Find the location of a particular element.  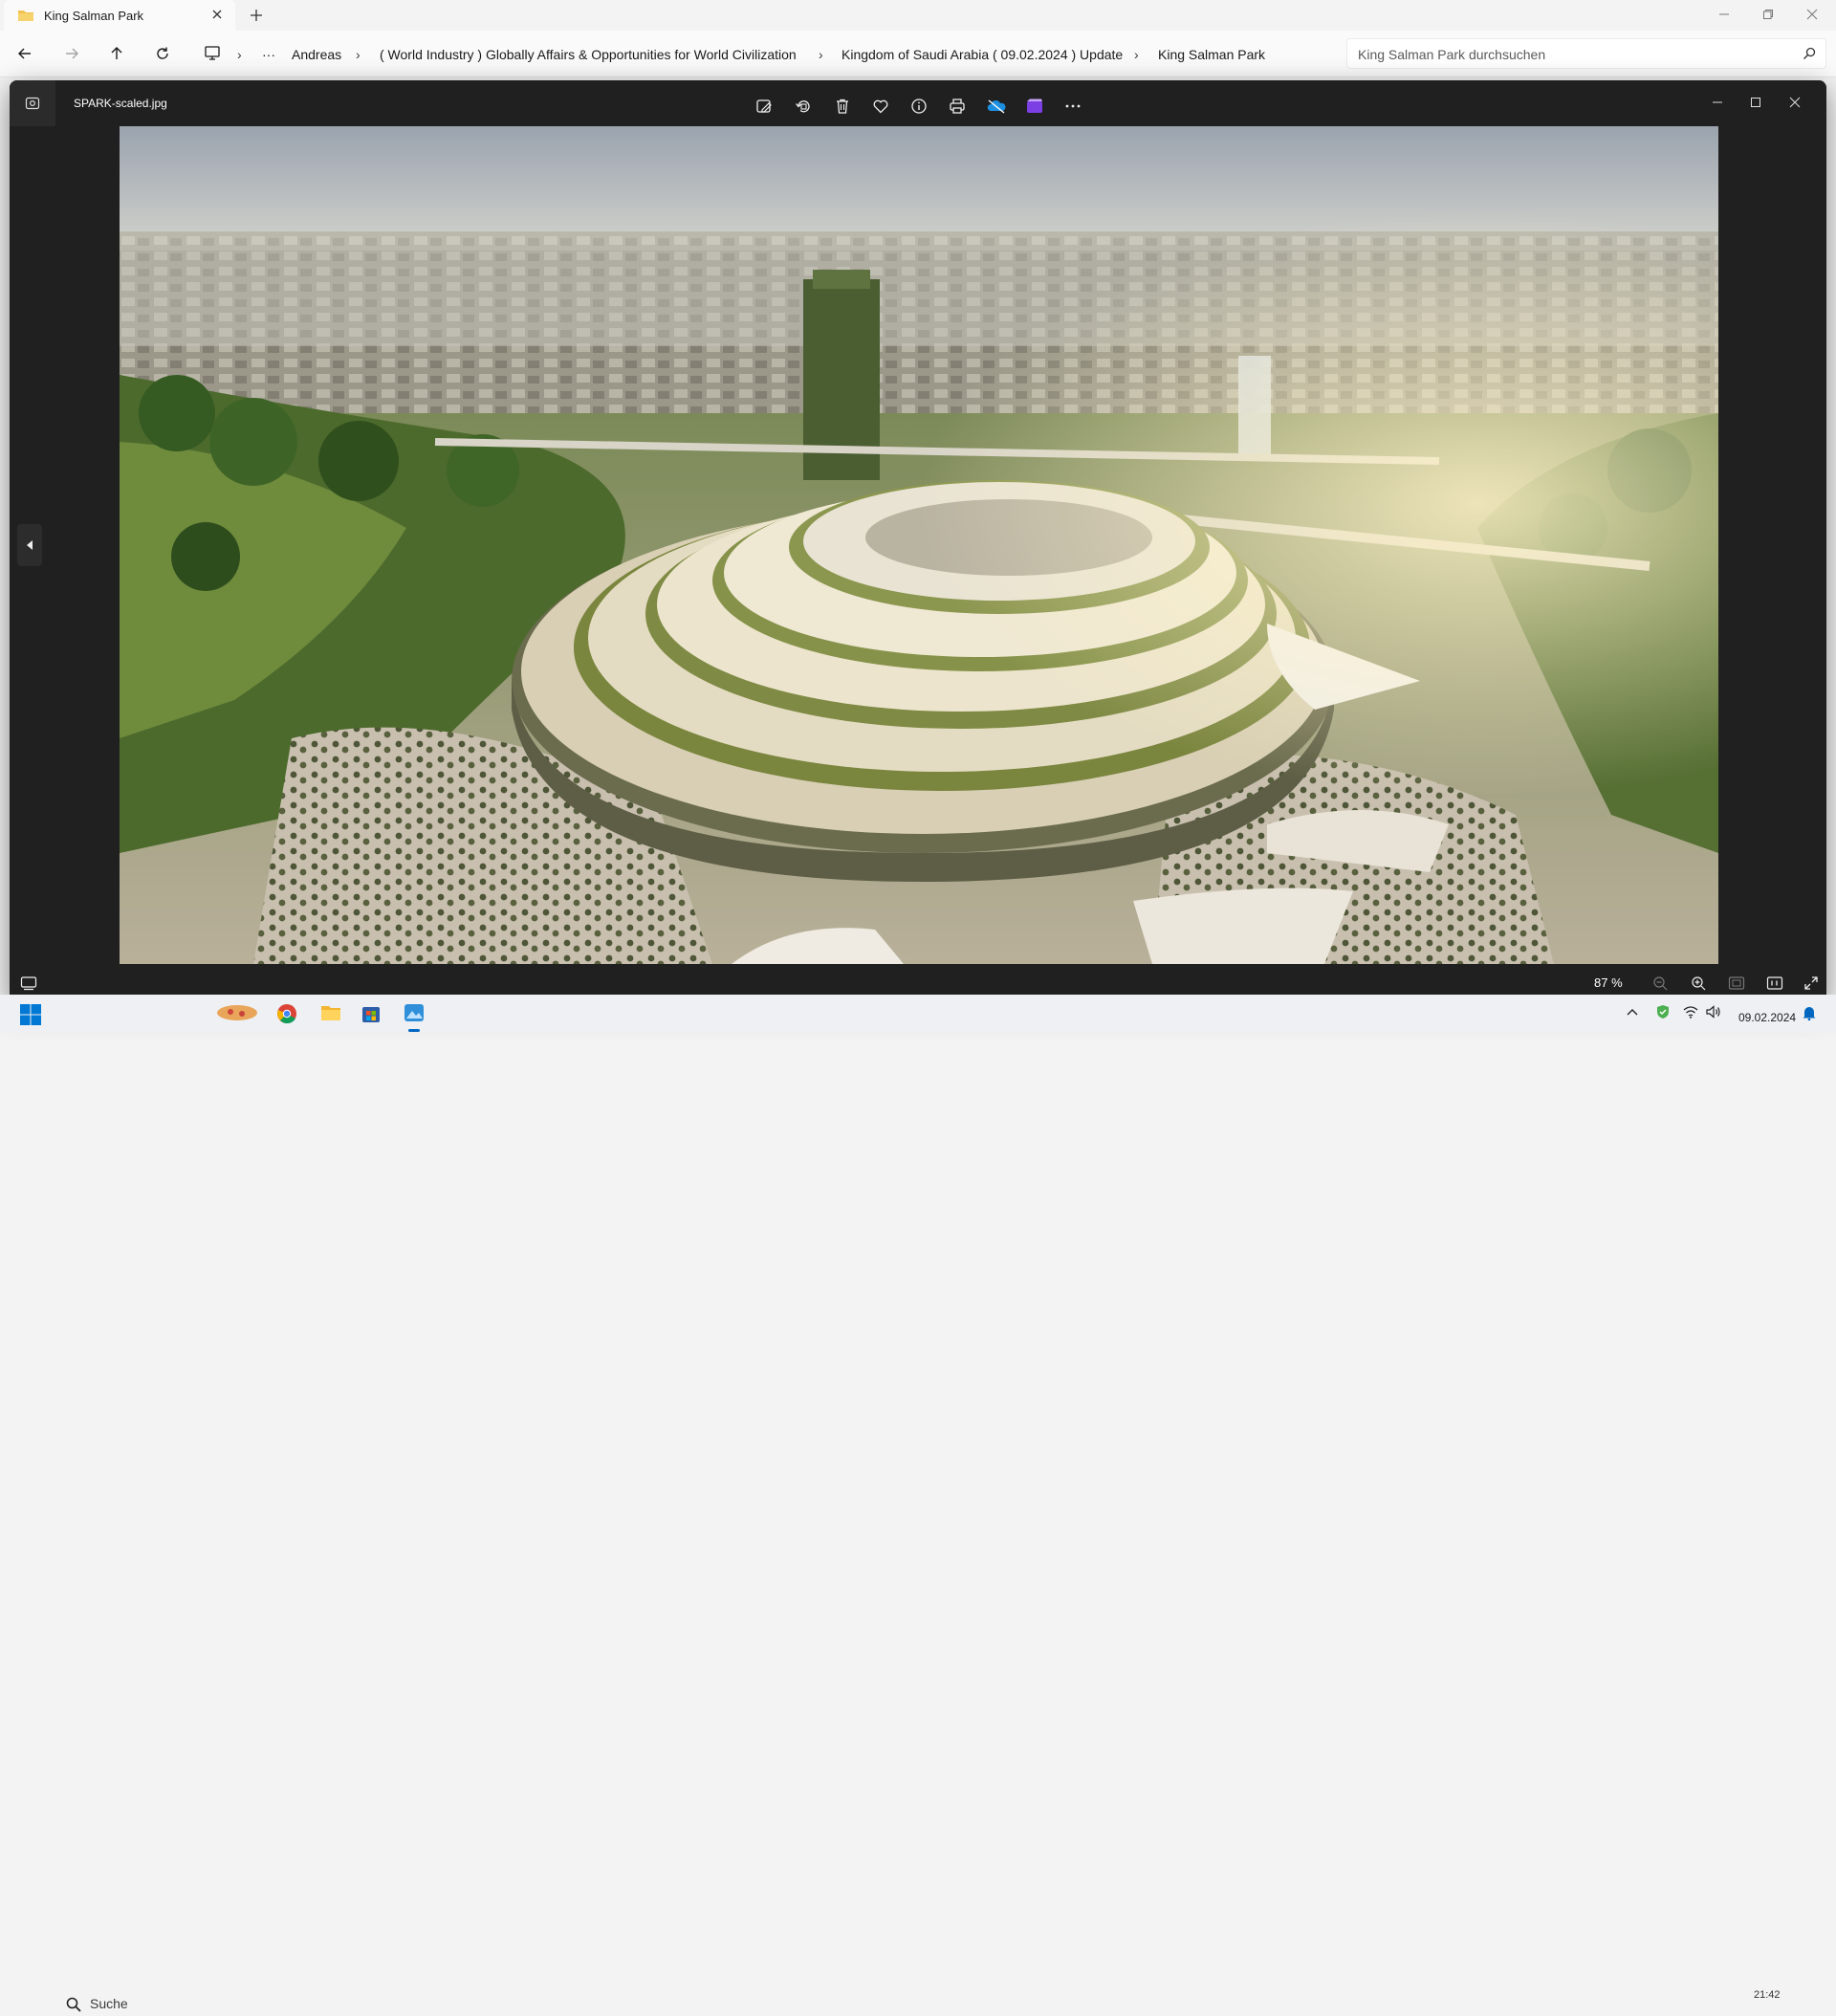

breadcrumb-item-andreas: Andreas is located at coordinates (317, 54).